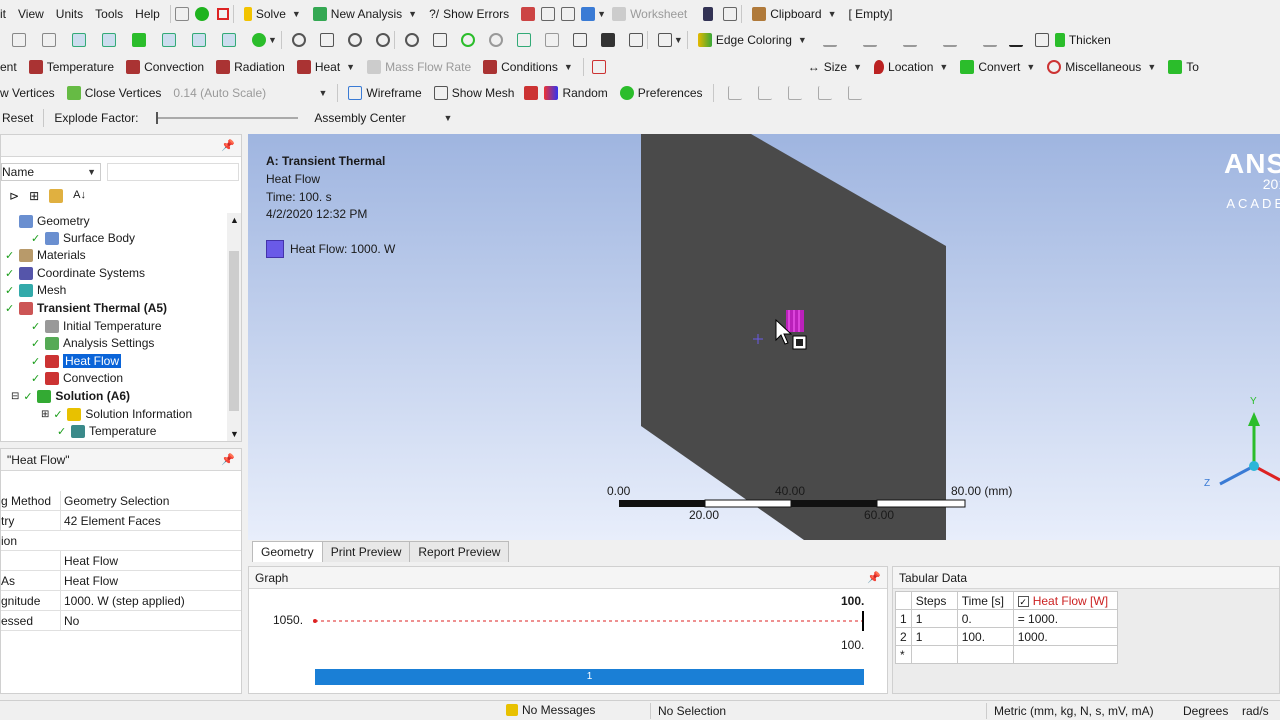 The width and height of the screenshot is (1280, 720). What do you see at coordinates (121, 541) in the screenshot?
I see `details-row: ion` at bounding box center [121, 541].